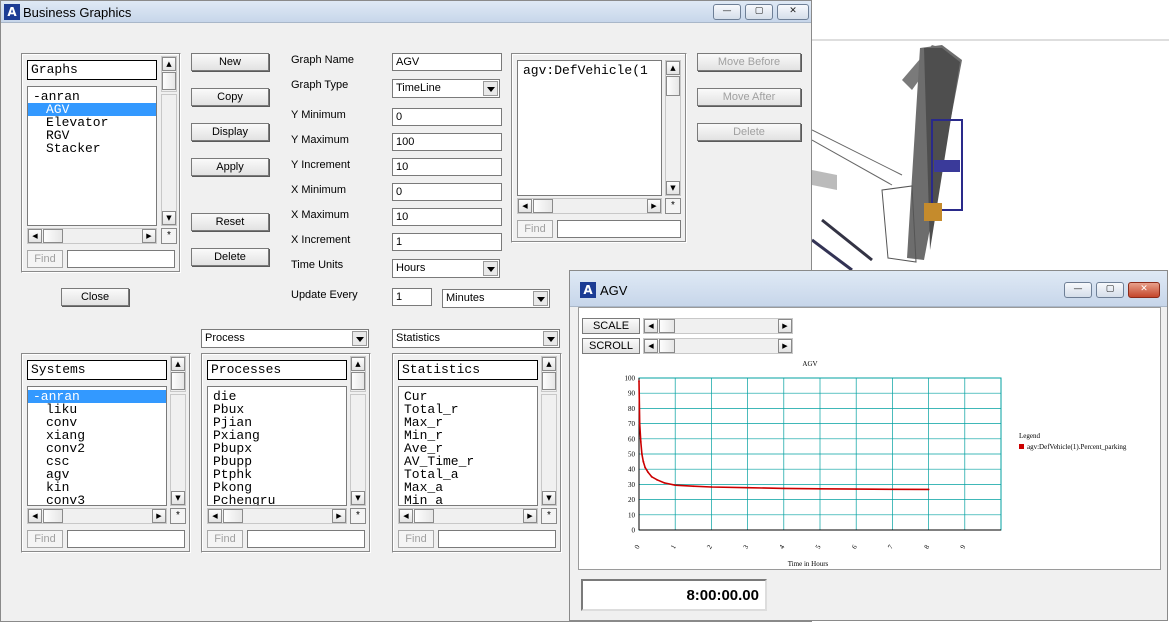 The width and height of the screenshot is (1169, 622). Describe the element at coordinates (178, 516) in the screenshot. I see `systems-star-button: *` at that location.